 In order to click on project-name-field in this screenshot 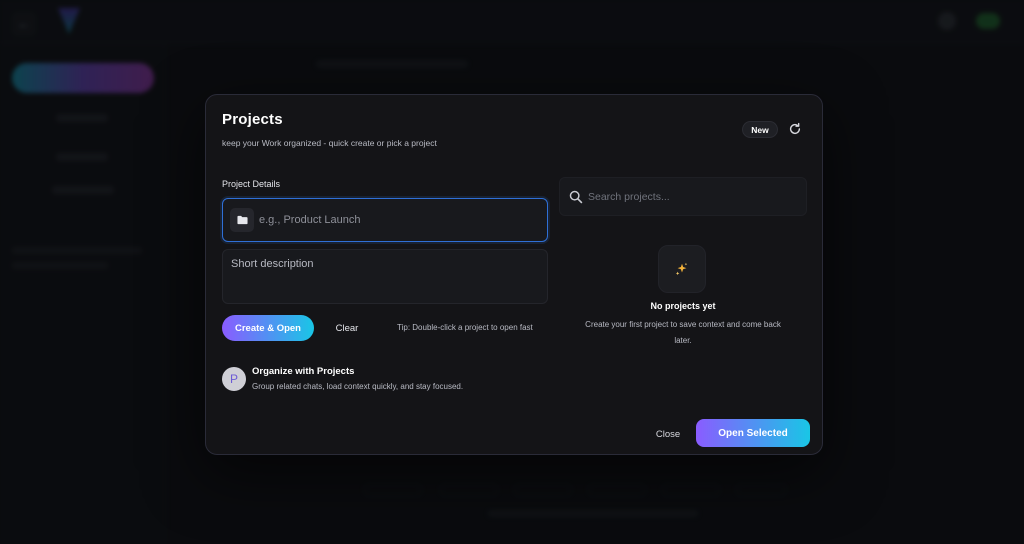, I will do `click(385, 220)`.